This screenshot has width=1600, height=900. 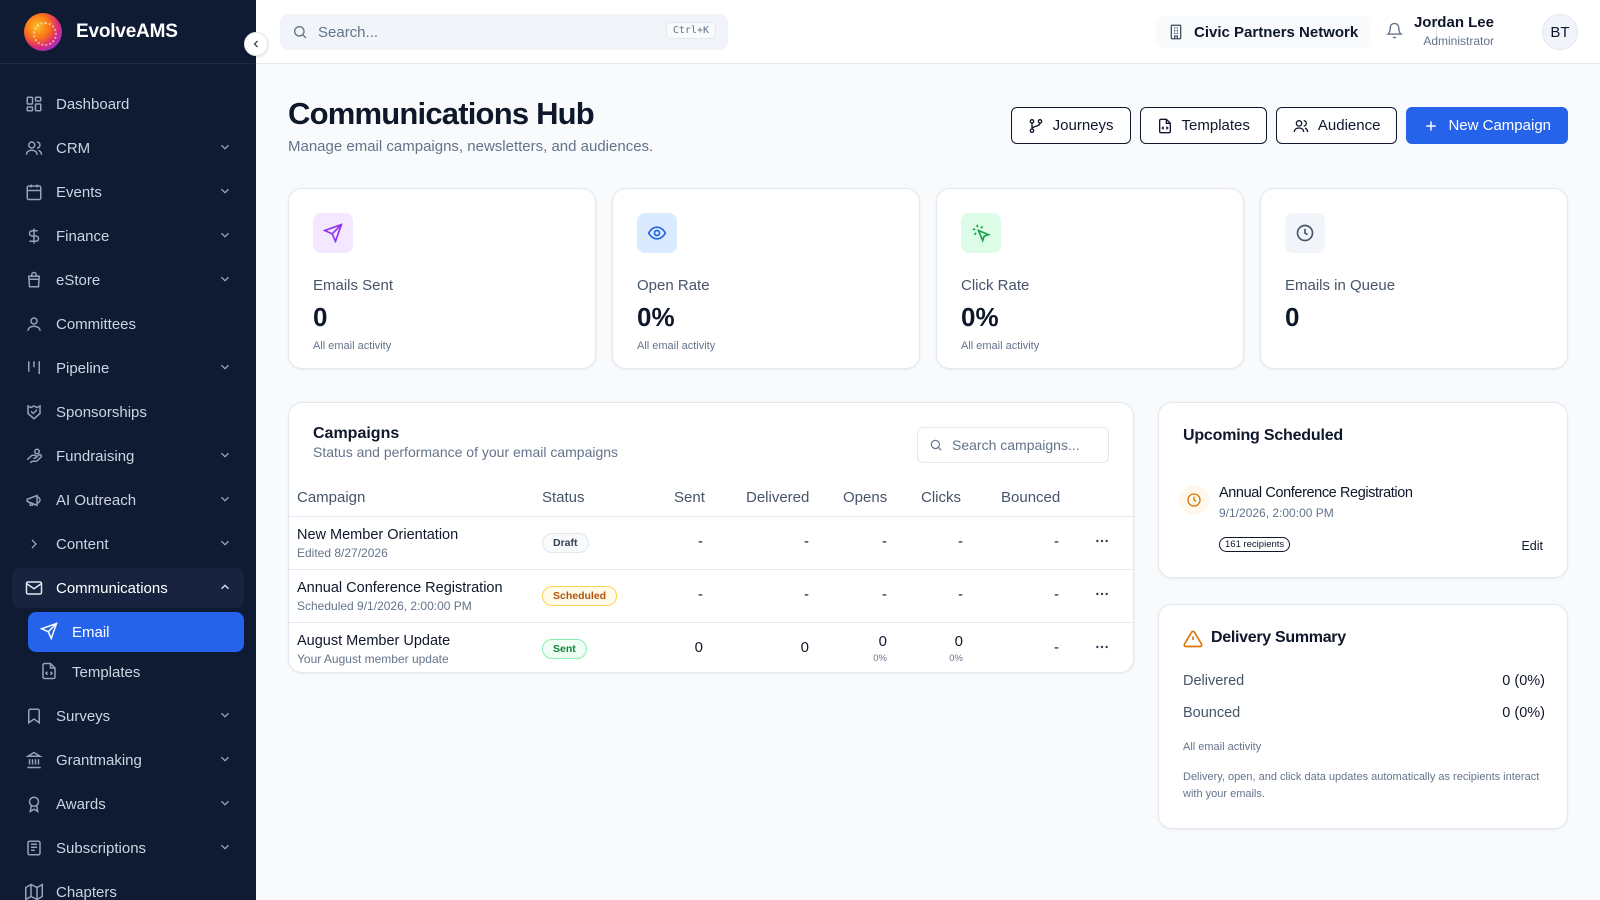 I want to click on send-icon, so click(x=333, y=233).